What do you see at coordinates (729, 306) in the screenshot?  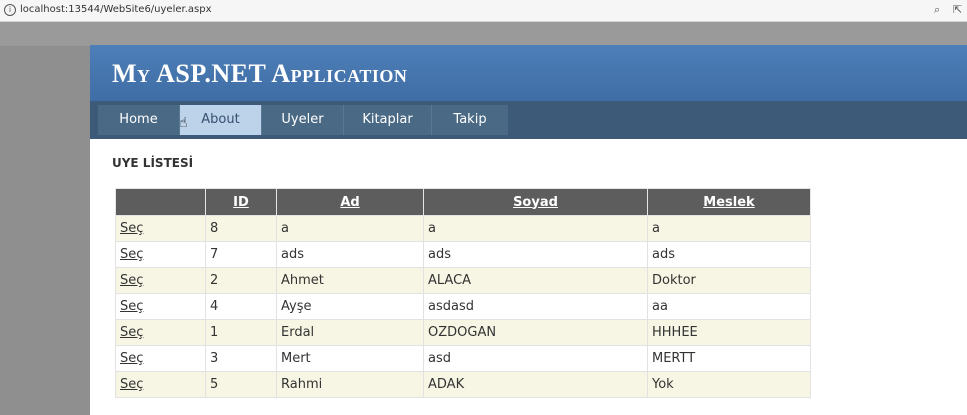 I see `cell-meslek: aa` at bounding box center [729, 306].